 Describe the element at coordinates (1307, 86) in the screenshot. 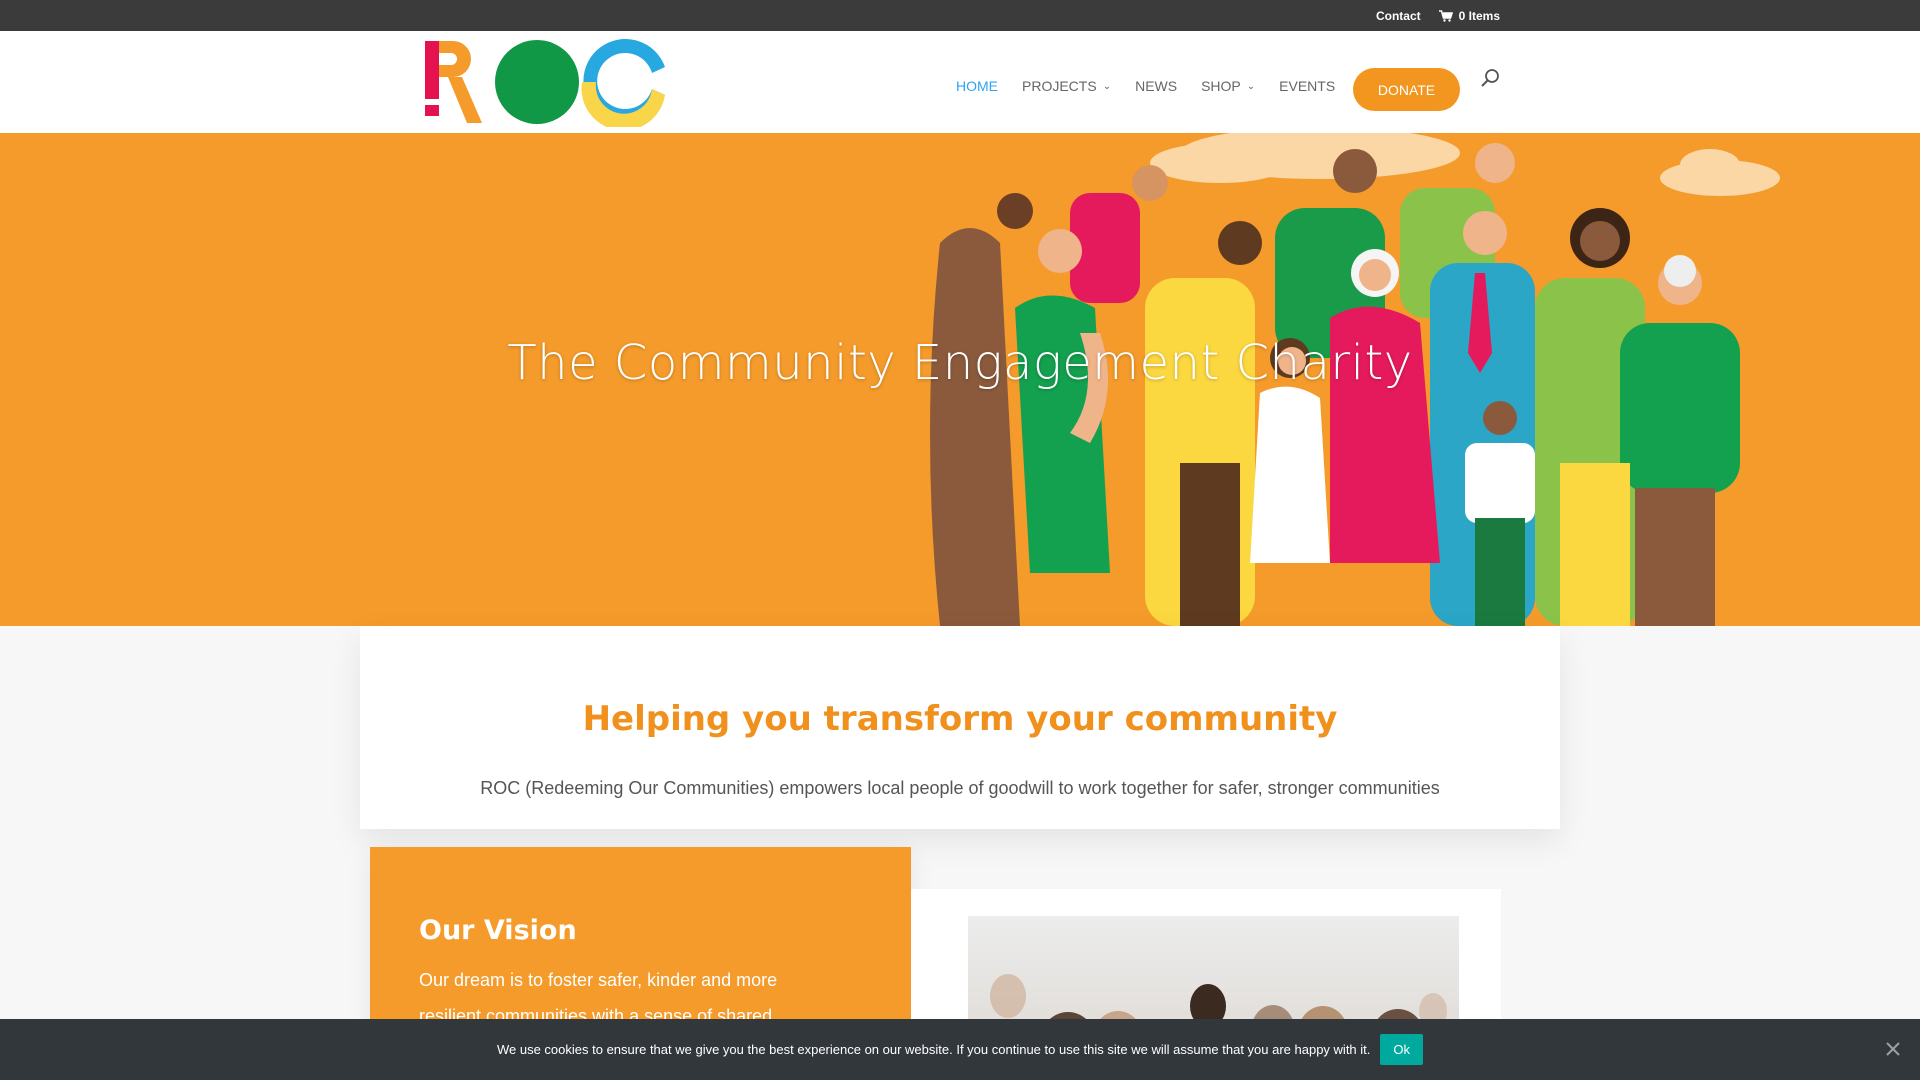

I see `nav-events: EVENTS` at that location.